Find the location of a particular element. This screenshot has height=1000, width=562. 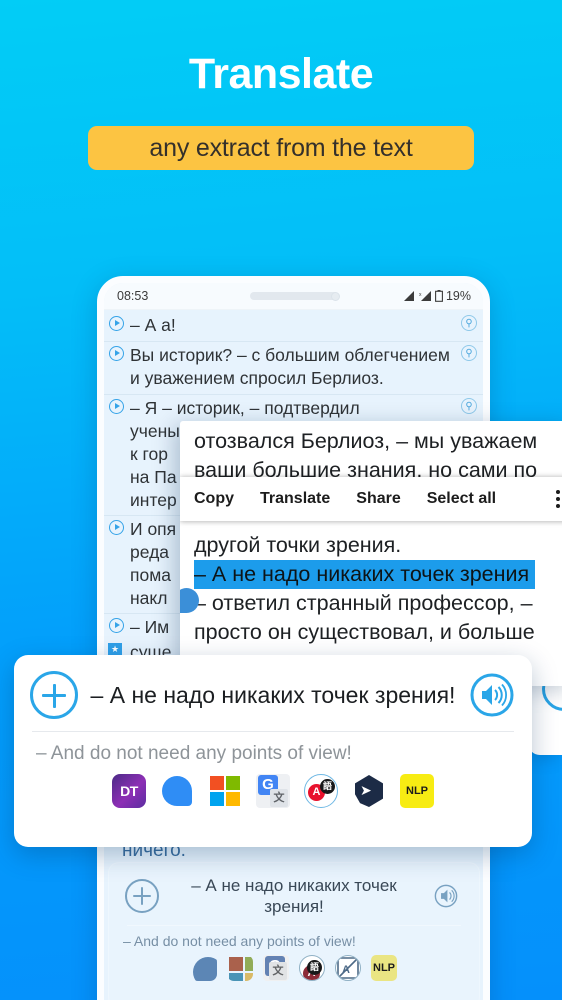

hexagon-glyph: ➤ is located at coordinates (366, 790).